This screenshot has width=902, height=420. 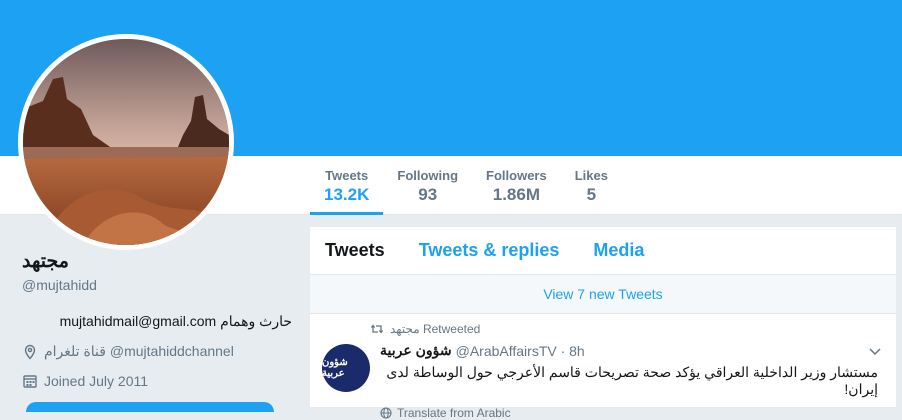 I want to click on retweeted-by-text: مجتهد Retweeted, so click(x=435, y=329).